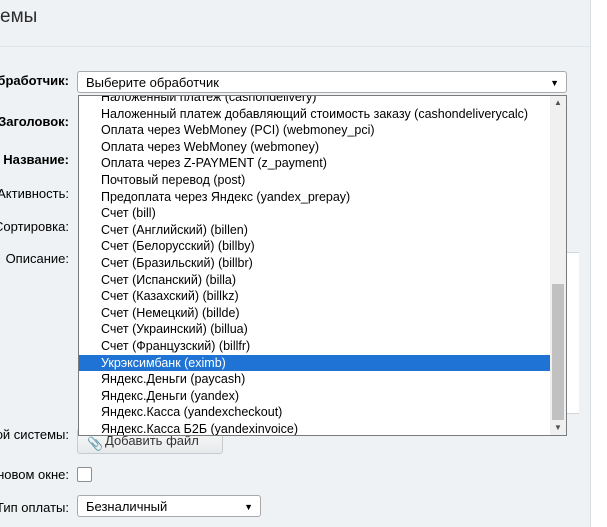 Image resolution: width=607 pixels, height=527 pixels. Describe the element at coordinates (315, 101) in the screenshot. I see `dropdown-option: Наложенный платеж (cashondelivery)` at that location.